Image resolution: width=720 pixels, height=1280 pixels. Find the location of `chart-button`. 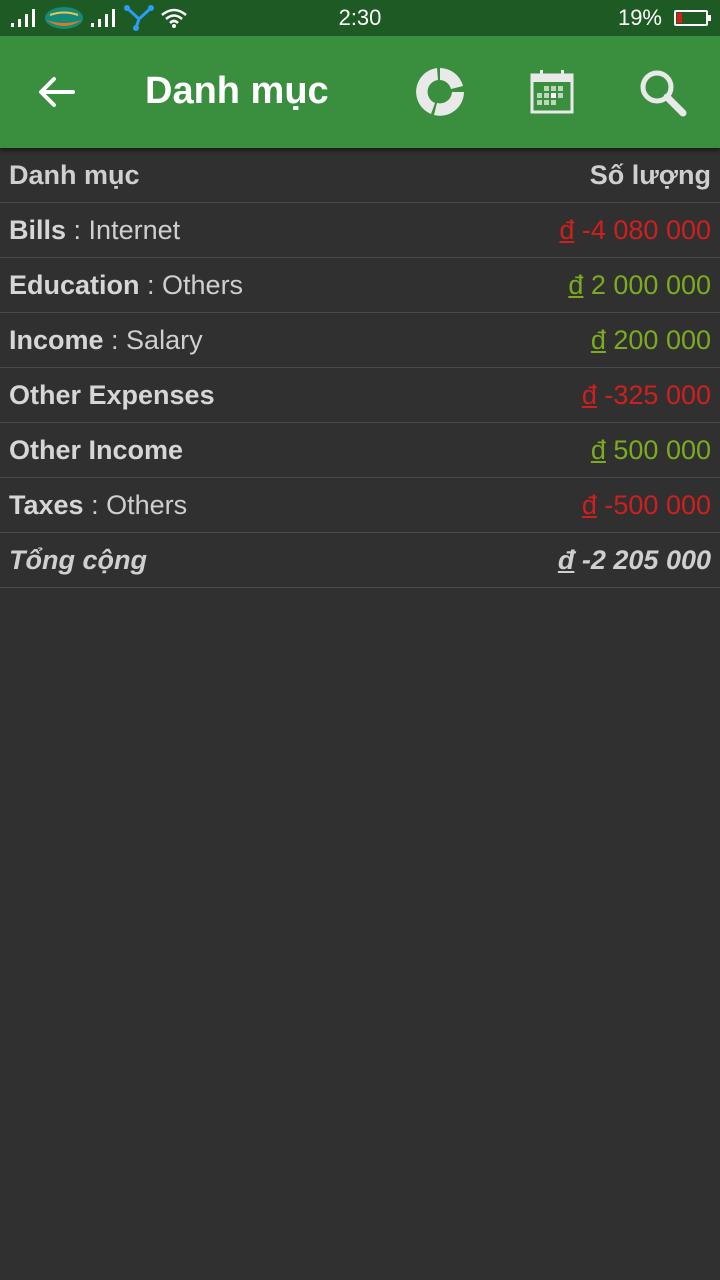

chart-button is located at coordinates (440, 92).